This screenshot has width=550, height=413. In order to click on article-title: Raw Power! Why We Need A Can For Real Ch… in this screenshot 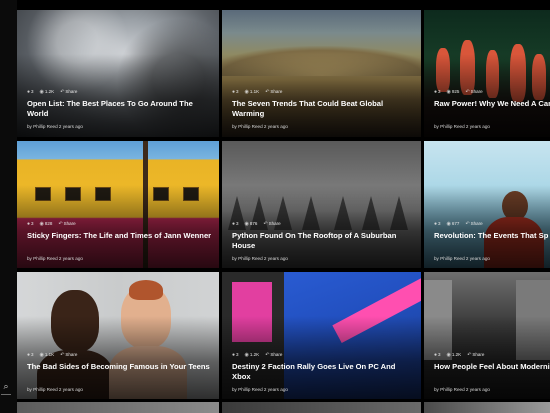, I will do `click(492, 104)`.